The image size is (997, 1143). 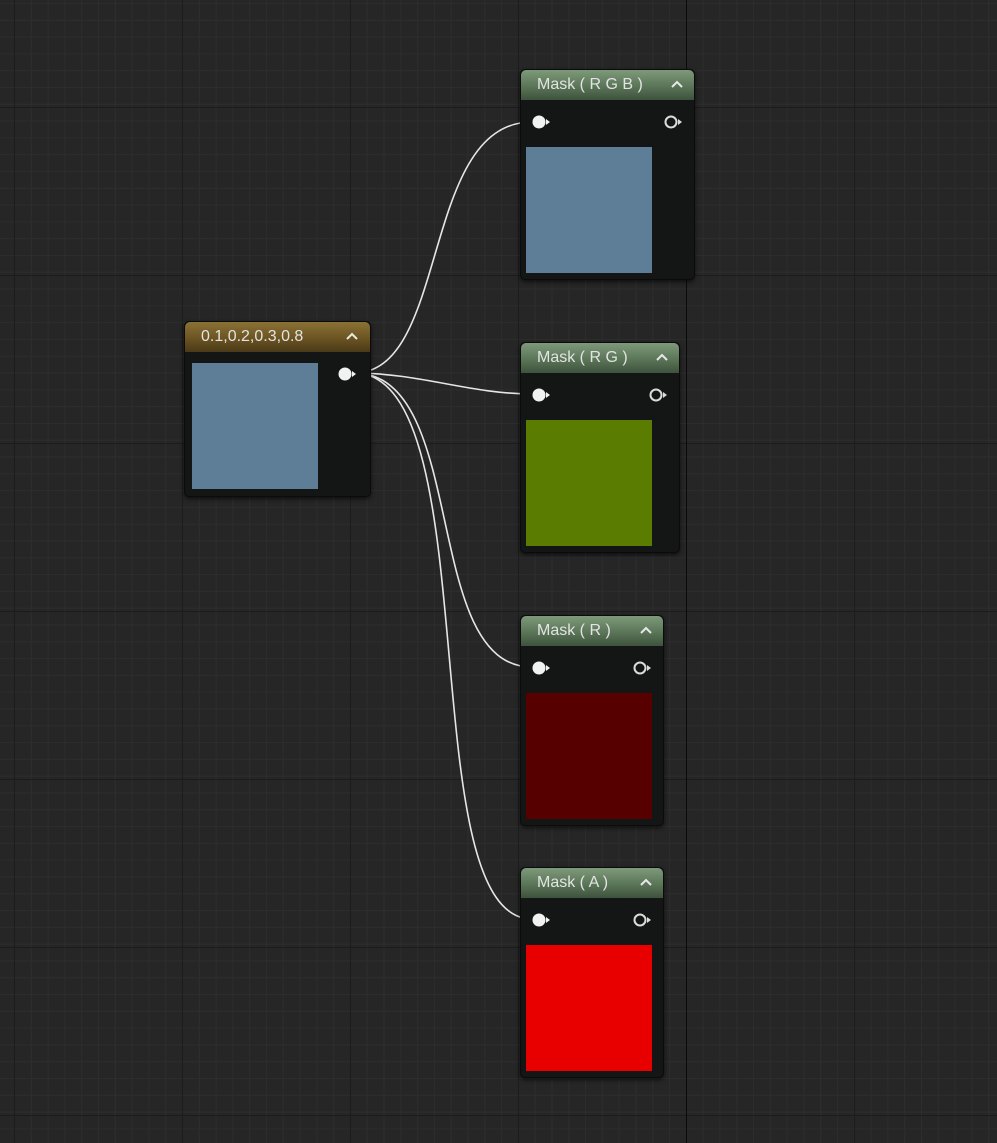 I want to click on mask-r-preview-swatch, so click(x=589, y=756).